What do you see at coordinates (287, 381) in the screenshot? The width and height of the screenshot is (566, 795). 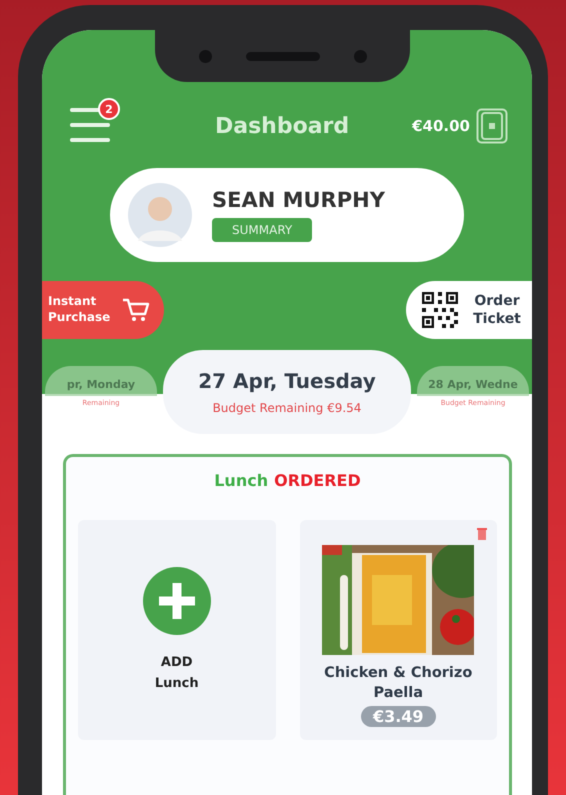 I see `day-date: 27 Apr, Tuesday` at bounding box center [287, 381].